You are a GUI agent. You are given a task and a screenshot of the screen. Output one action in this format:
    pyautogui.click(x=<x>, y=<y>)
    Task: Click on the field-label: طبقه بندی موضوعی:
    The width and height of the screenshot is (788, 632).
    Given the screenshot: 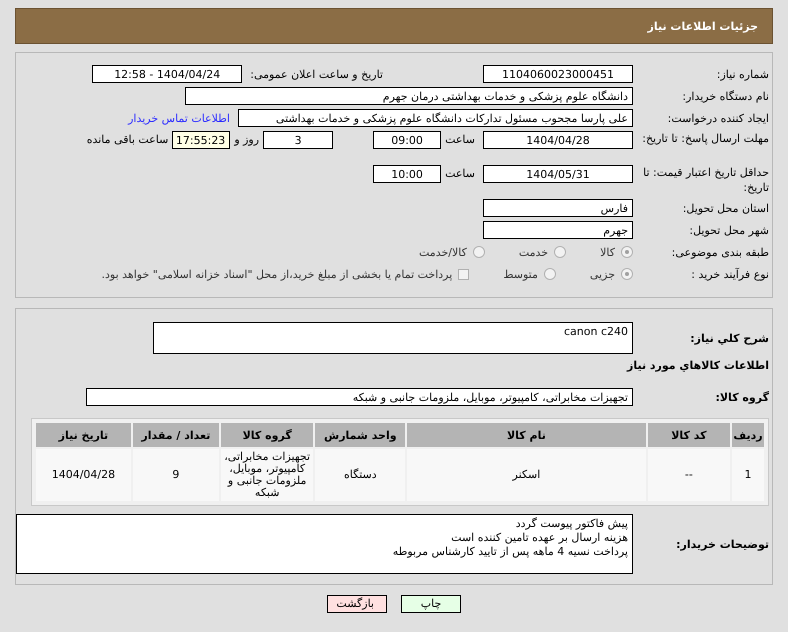 What is the action you would take?
    pyautogui.click(x=719, y=252)
    